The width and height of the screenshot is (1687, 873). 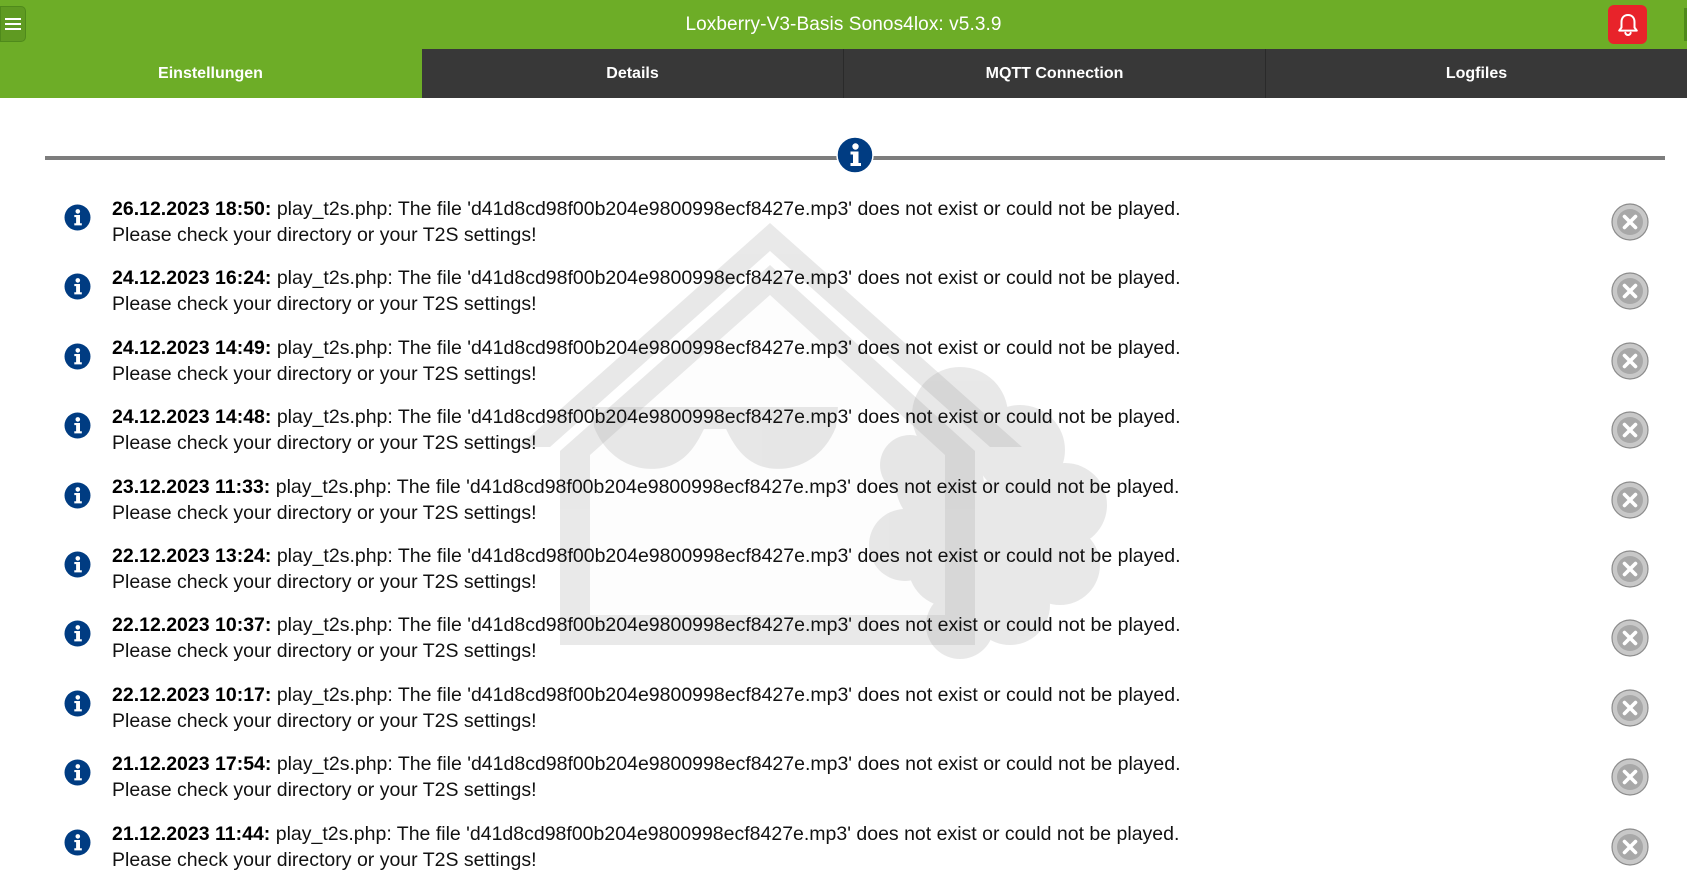 I want to click on tab-mqtt-connection: MQTT Connection, so click(x=1055, y=73).